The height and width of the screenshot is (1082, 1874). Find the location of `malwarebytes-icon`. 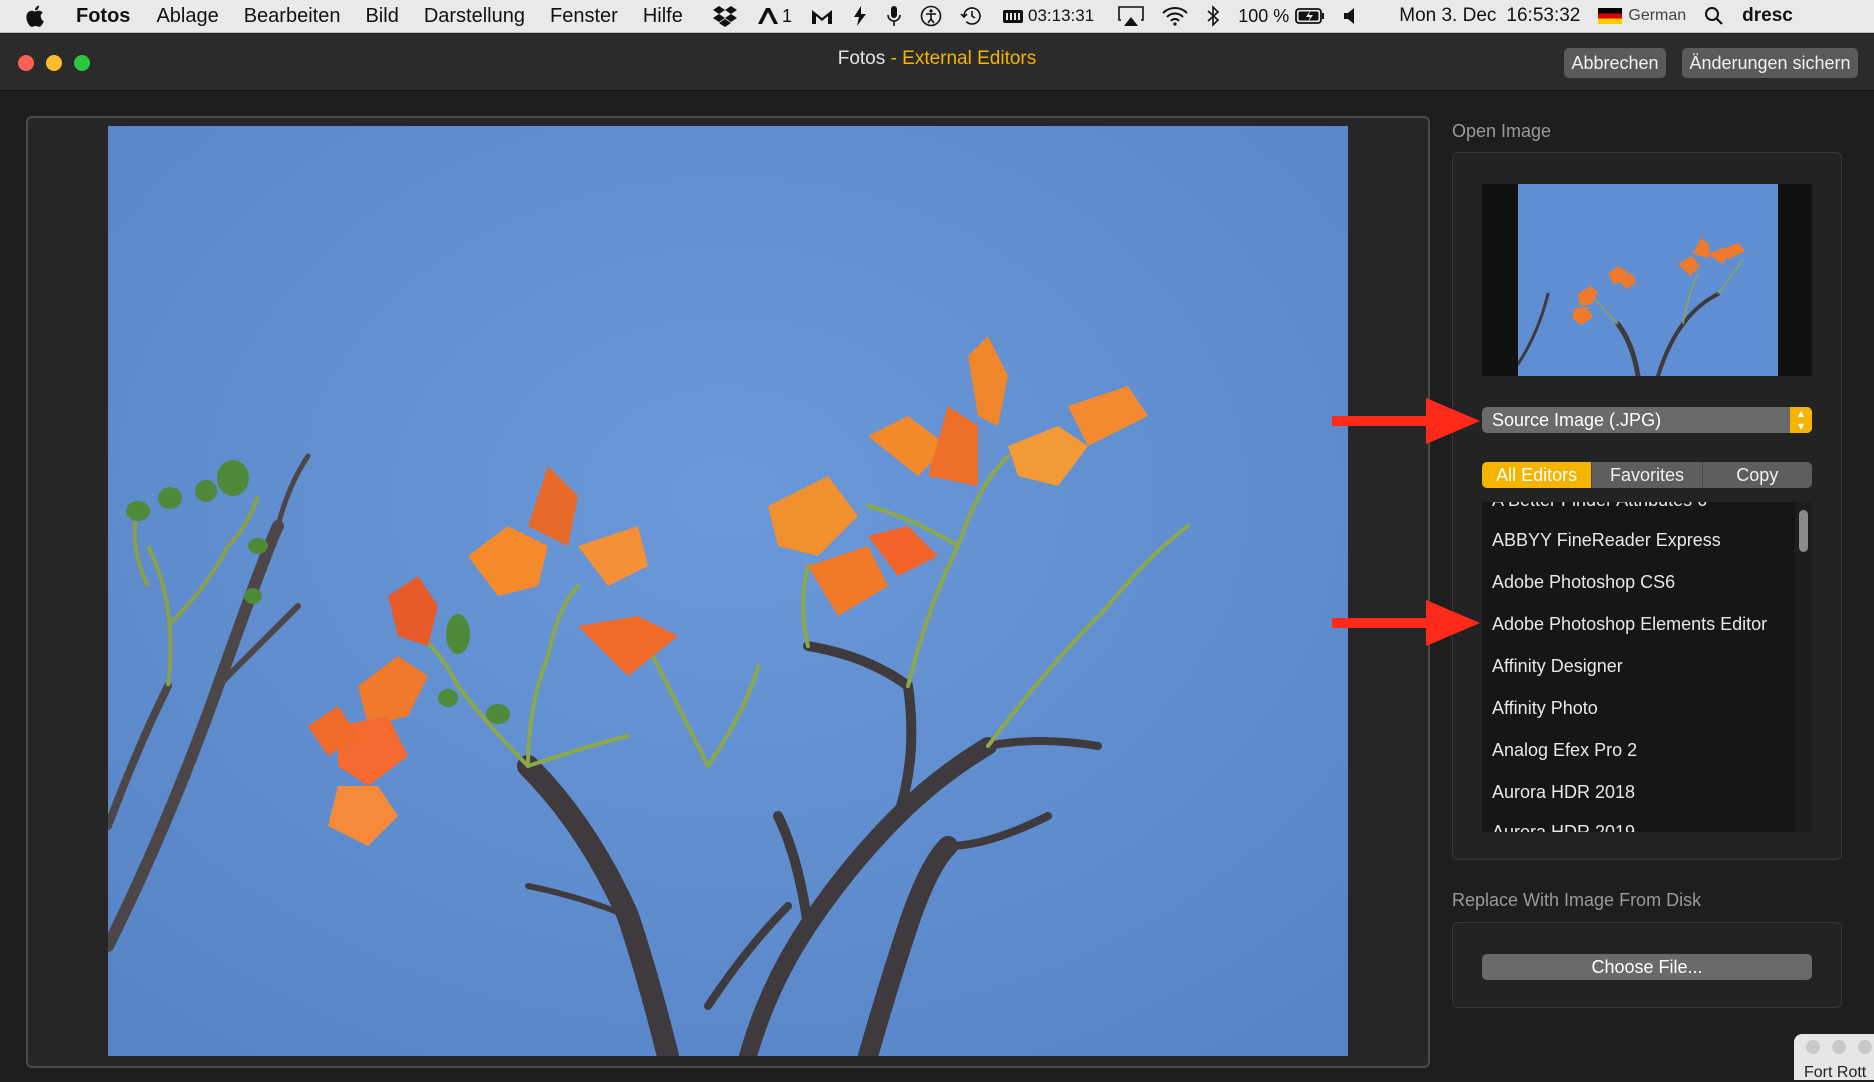

malwarebytes-icon is located at coordinates (822, 16).